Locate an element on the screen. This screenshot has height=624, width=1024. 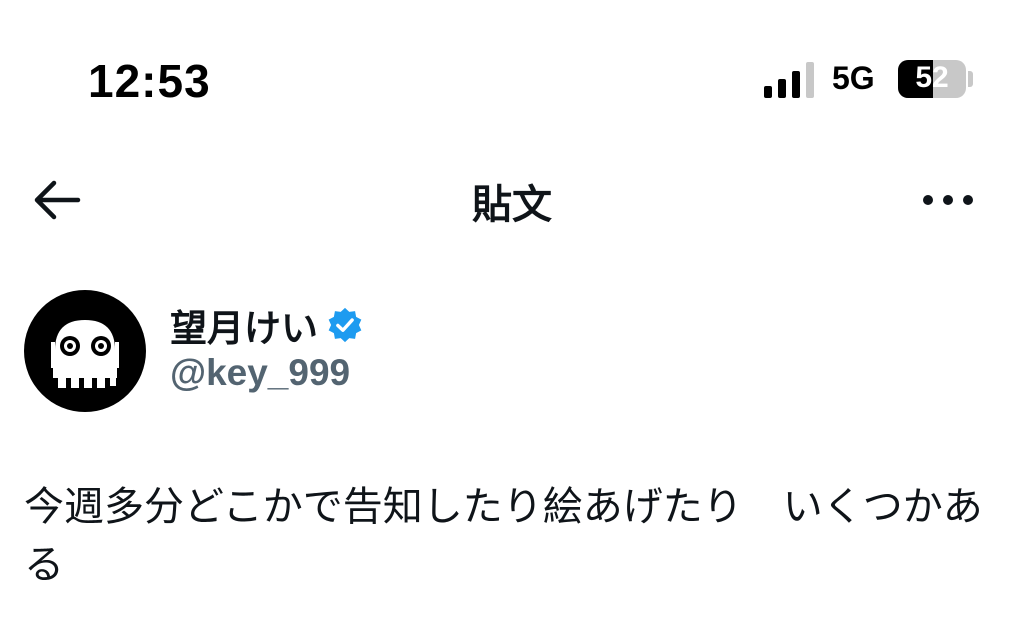
cellular-signal-icon is located at coordinates (789, 80).